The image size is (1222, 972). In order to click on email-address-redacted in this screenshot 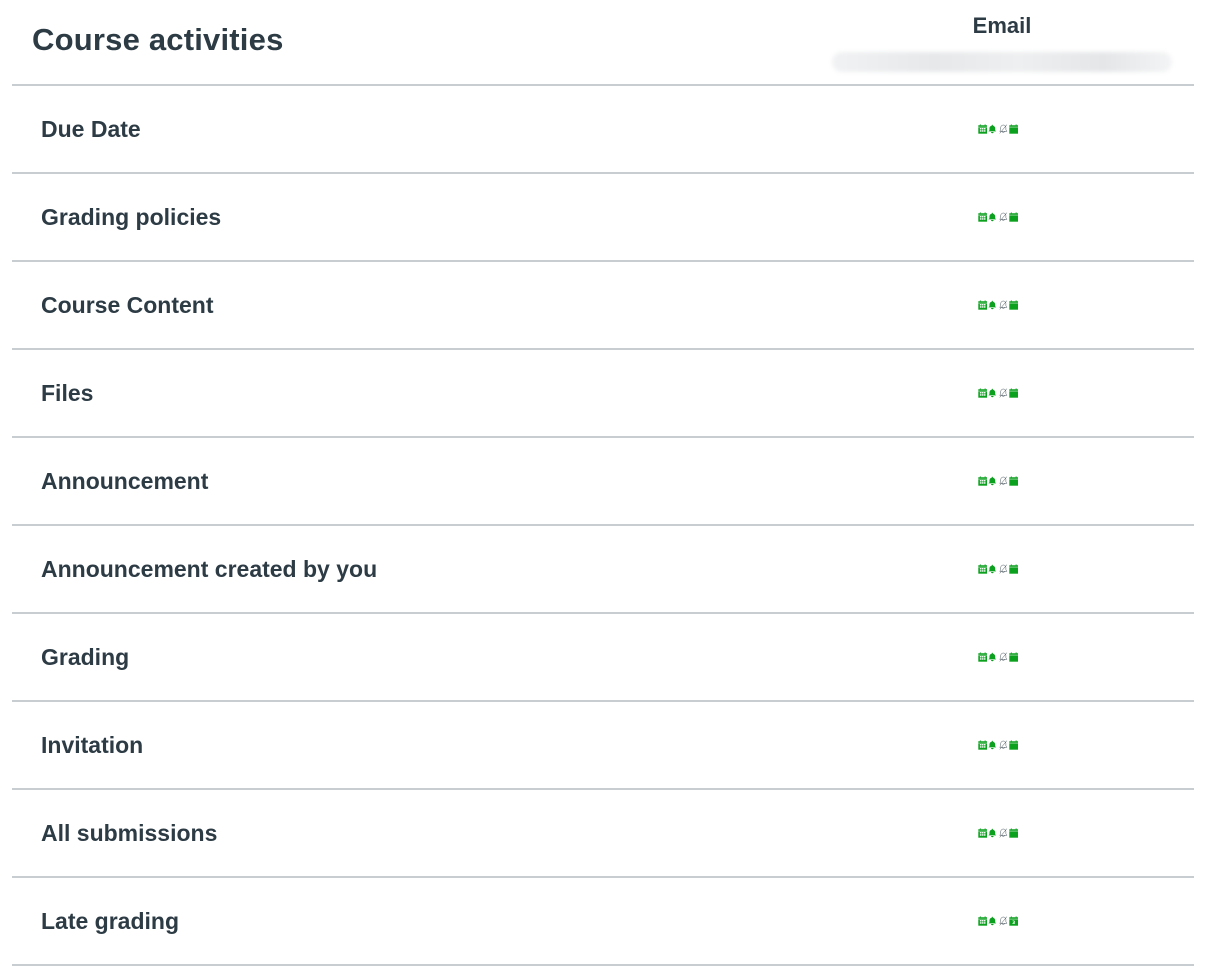, I will do `click(1002, 62)`.